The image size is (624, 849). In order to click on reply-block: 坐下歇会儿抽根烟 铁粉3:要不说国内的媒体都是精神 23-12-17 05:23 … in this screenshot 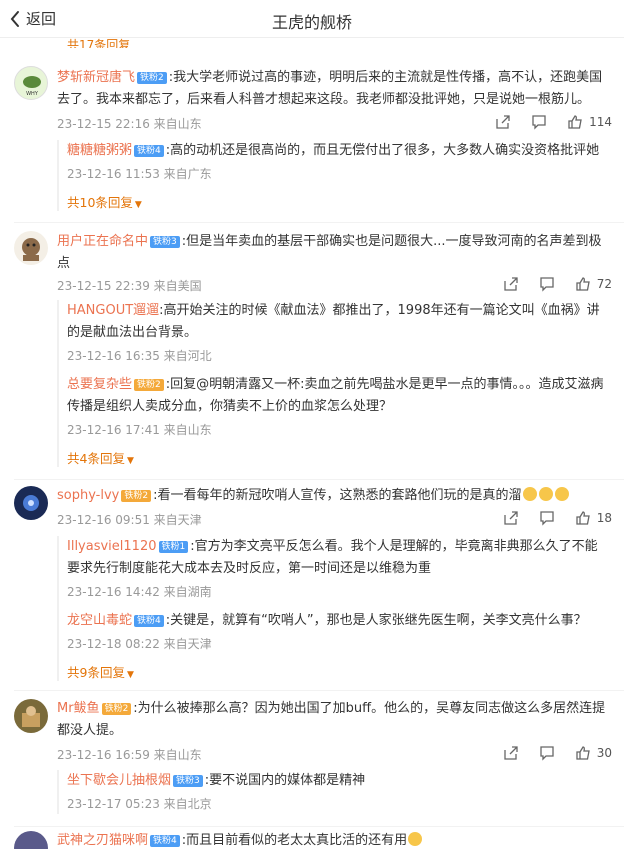, I will do `click(333, 792)`.